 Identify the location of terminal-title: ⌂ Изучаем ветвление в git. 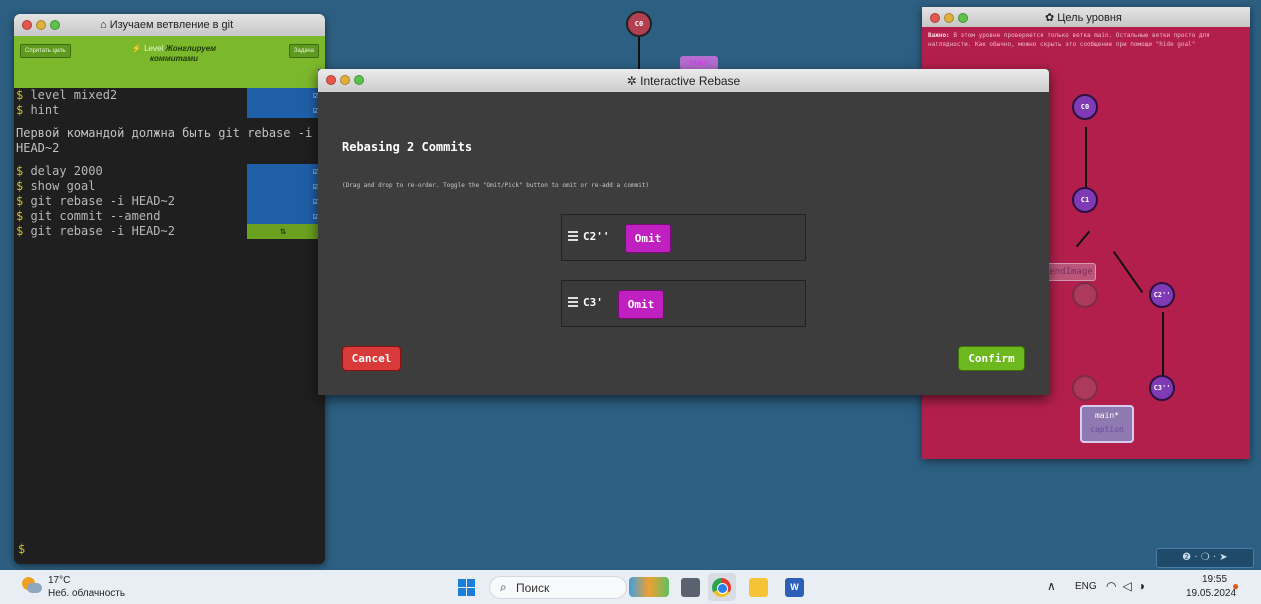
(167, 25).